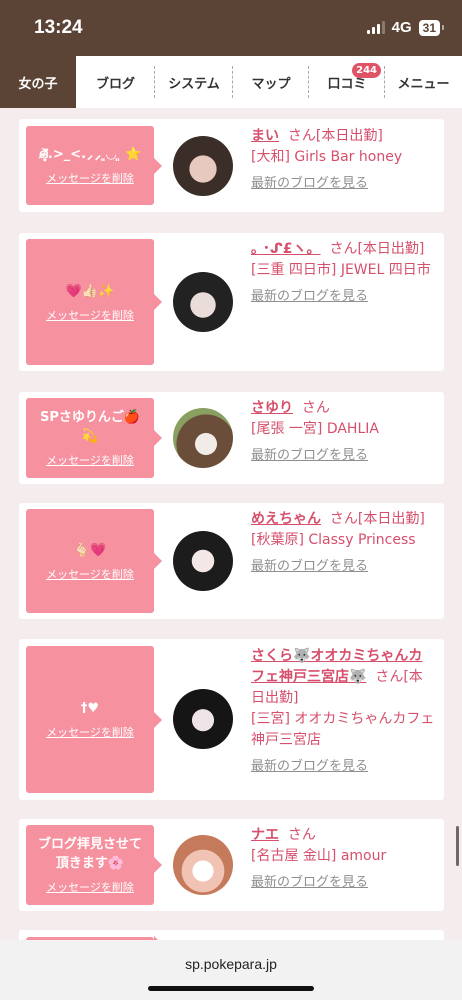 The image size is (462, 1000). I want to click on message-text: ブログ拝見させて頂きます🌸, so click(89, 854).